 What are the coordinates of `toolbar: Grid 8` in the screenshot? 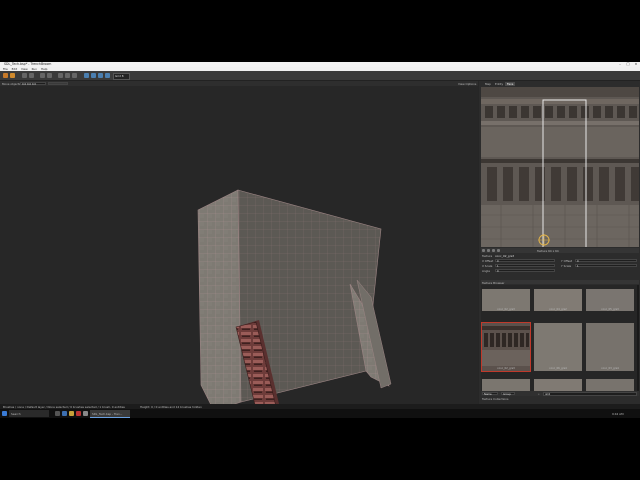 It's located at (320, 76).